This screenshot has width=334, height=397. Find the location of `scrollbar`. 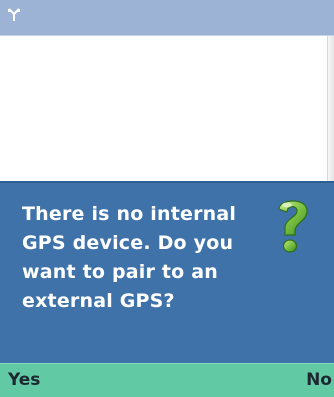

scrollbar is located at coordinates (330, 108).